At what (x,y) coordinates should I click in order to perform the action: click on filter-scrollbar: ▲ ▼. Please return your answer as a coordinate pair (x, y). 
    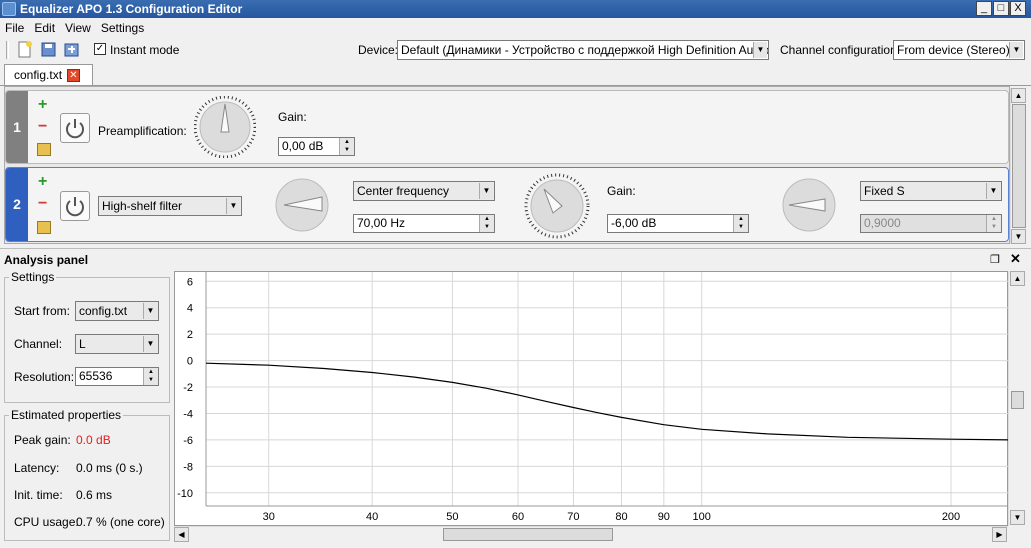
    Looking at the image, I should click on (1018, 166).